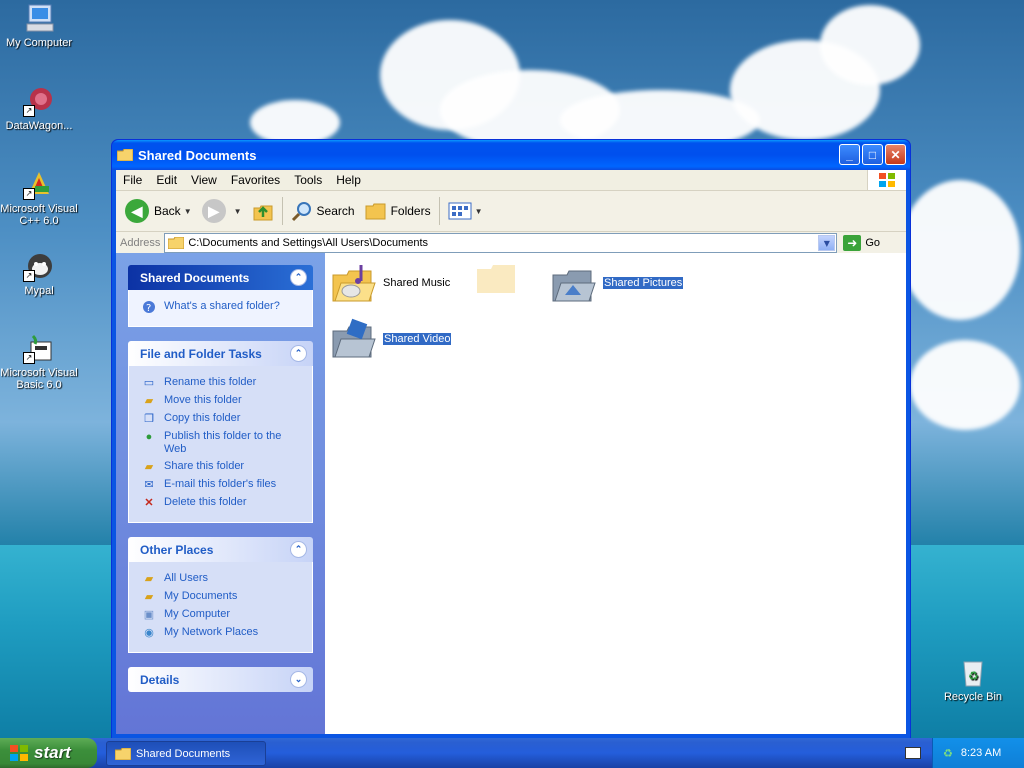 Image resolution: width=1024 pixels, height=768 pixels. What do you see at coordinates (201, 353) in the screenshot?
I see `panel-title: File and Folder Tasks` at bounding box center [201, 353].